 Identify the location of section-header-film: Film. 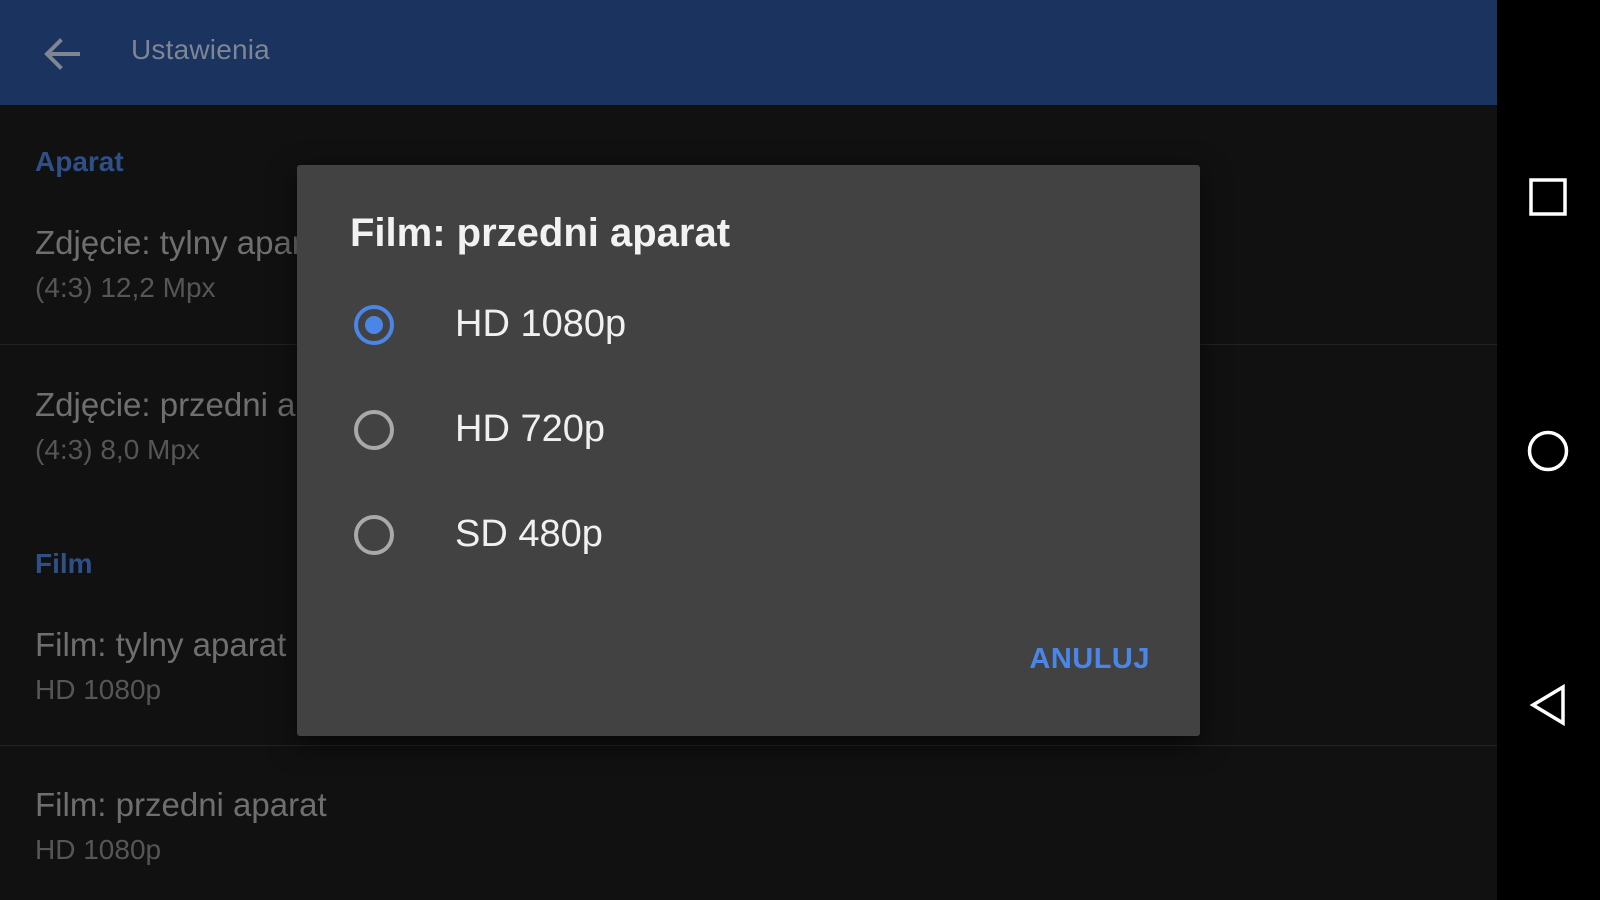
(64, 563).